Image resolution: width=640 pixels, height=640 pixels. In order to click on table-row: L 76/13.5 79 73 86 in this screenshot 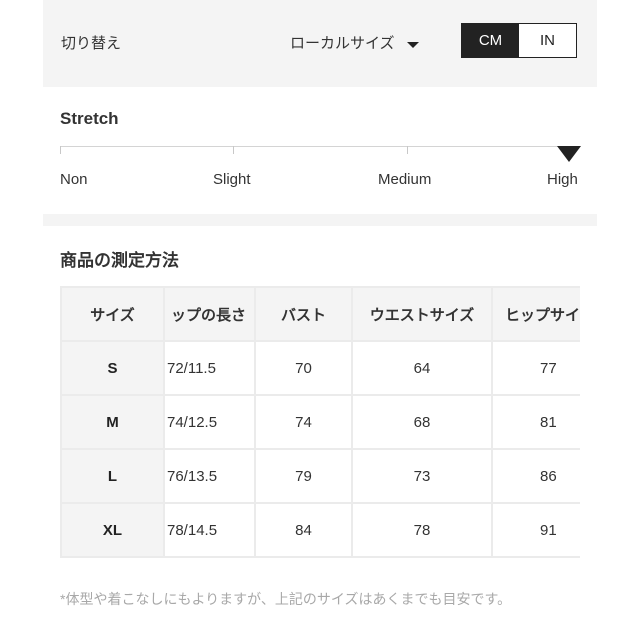, I will do `click(320, 476)`.